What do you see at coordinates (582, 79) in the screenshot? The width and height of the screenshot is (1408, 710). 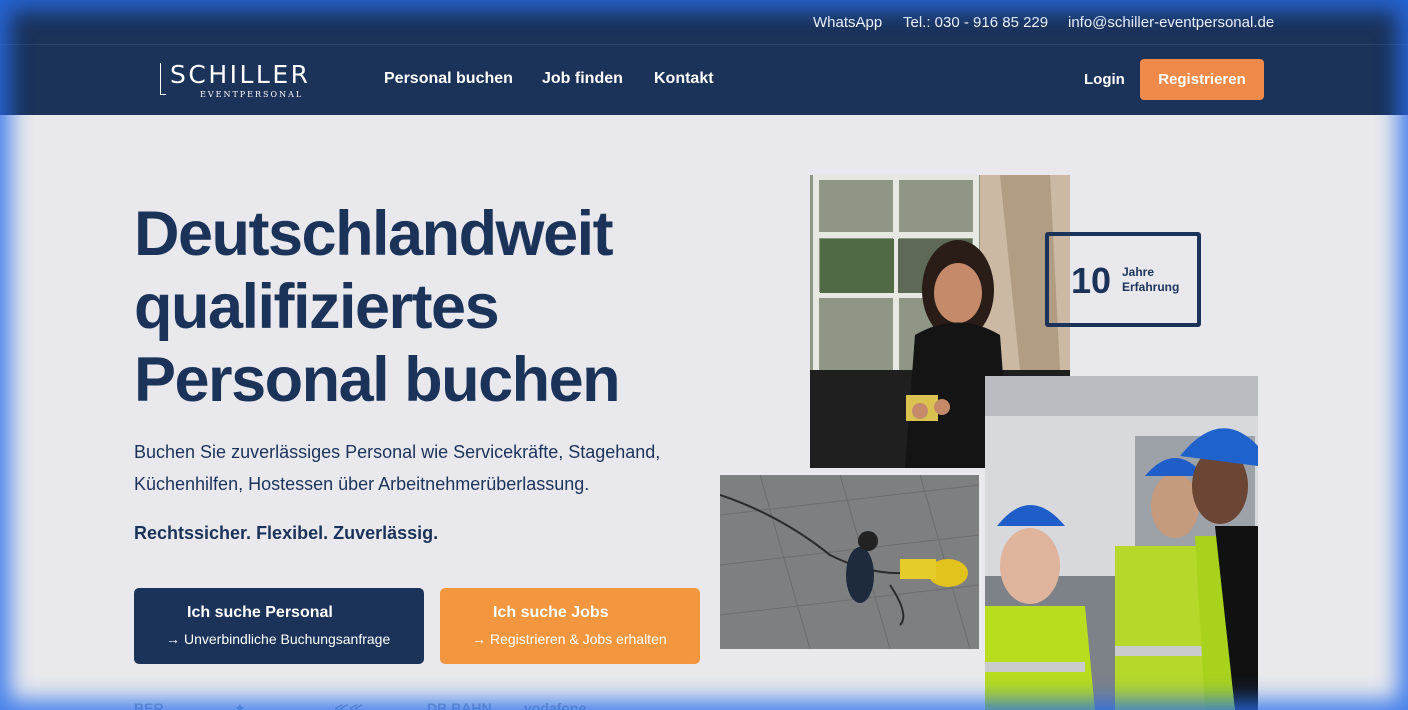 I see `nav-job-finden: Job finden` at bounding box center [582, 79].